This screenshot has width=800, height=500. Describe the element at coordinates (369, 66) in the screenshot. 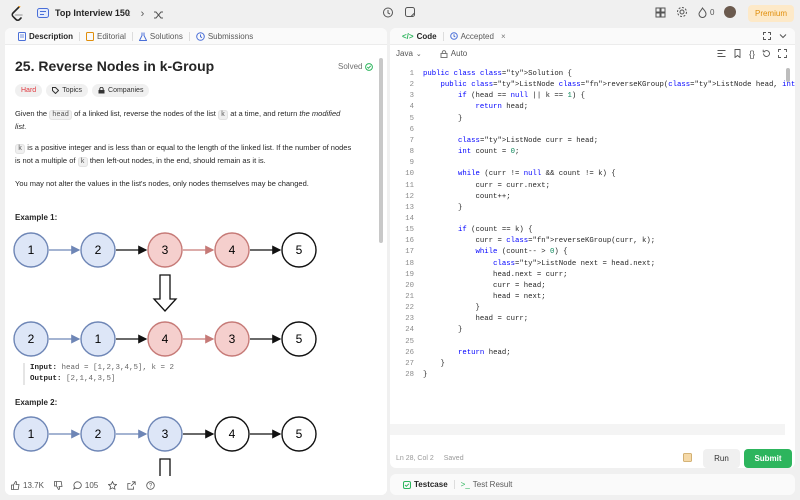

I see `check-circle-icon` at that location.